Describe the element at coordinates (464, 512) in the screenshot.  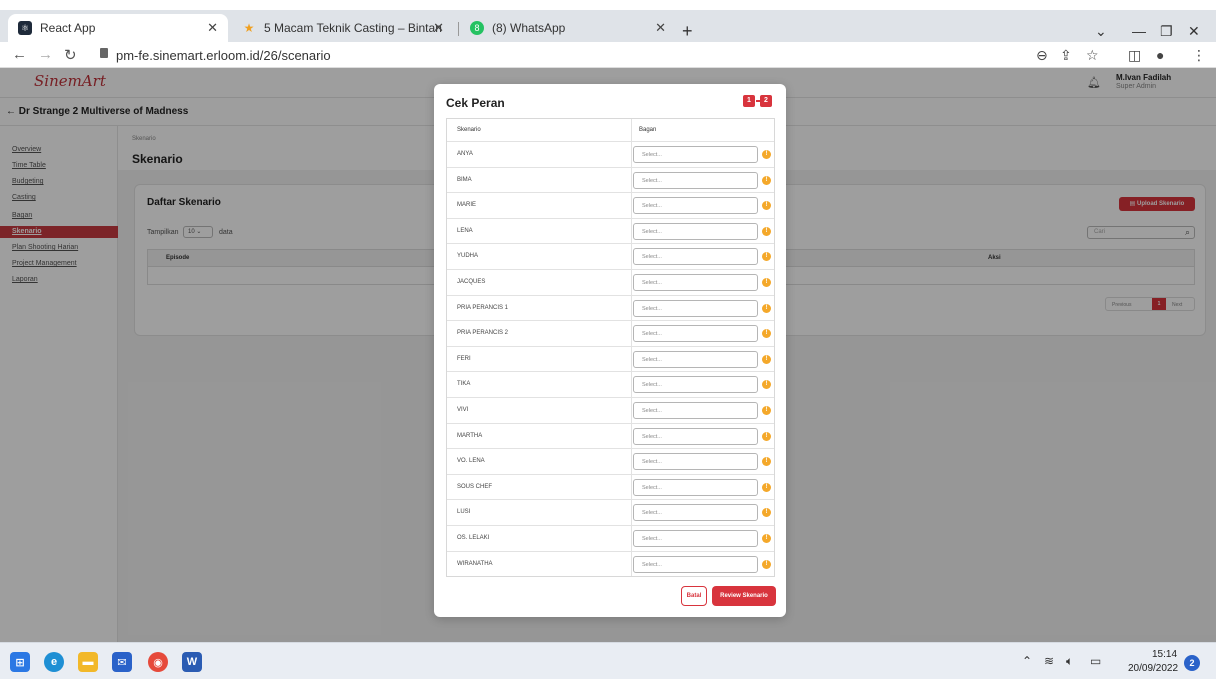
I see `role-name: LUSI` at that location.